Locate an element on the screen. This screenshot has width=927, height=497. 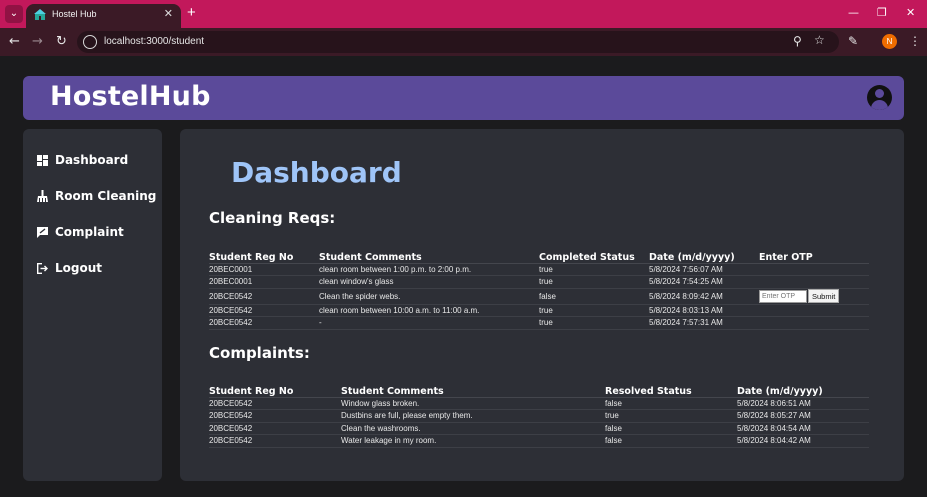
otp-cell: Submit is located at coordinates (814, 296).